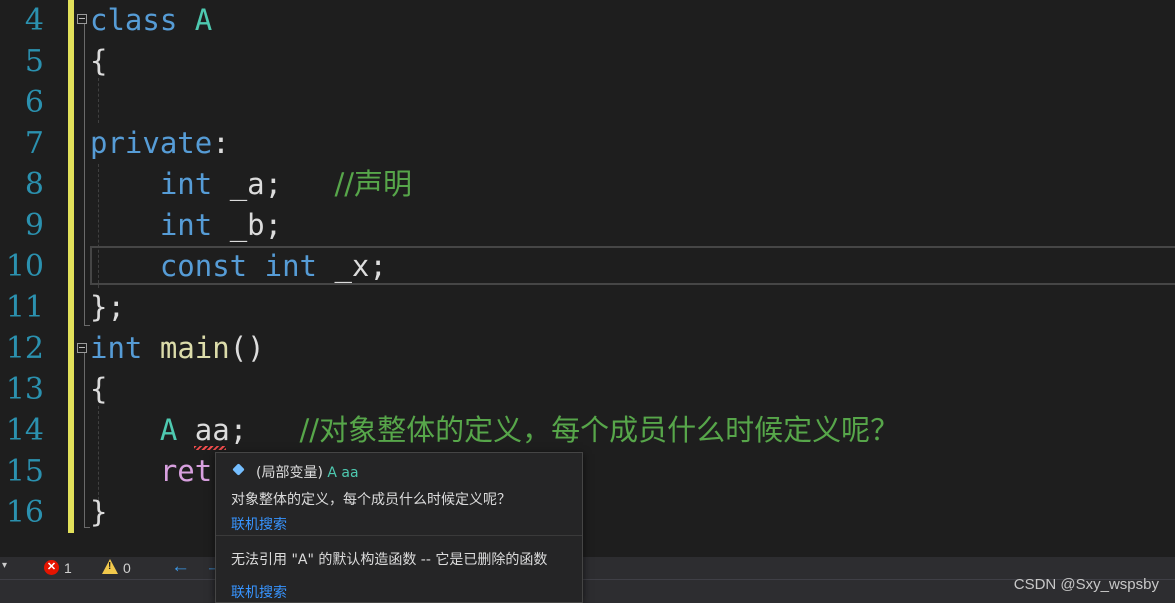 The image size is (1175, 603). Describe the element at coordinates (587, 143) in the screenshot. I see `code-line: 7 private:` at that location.